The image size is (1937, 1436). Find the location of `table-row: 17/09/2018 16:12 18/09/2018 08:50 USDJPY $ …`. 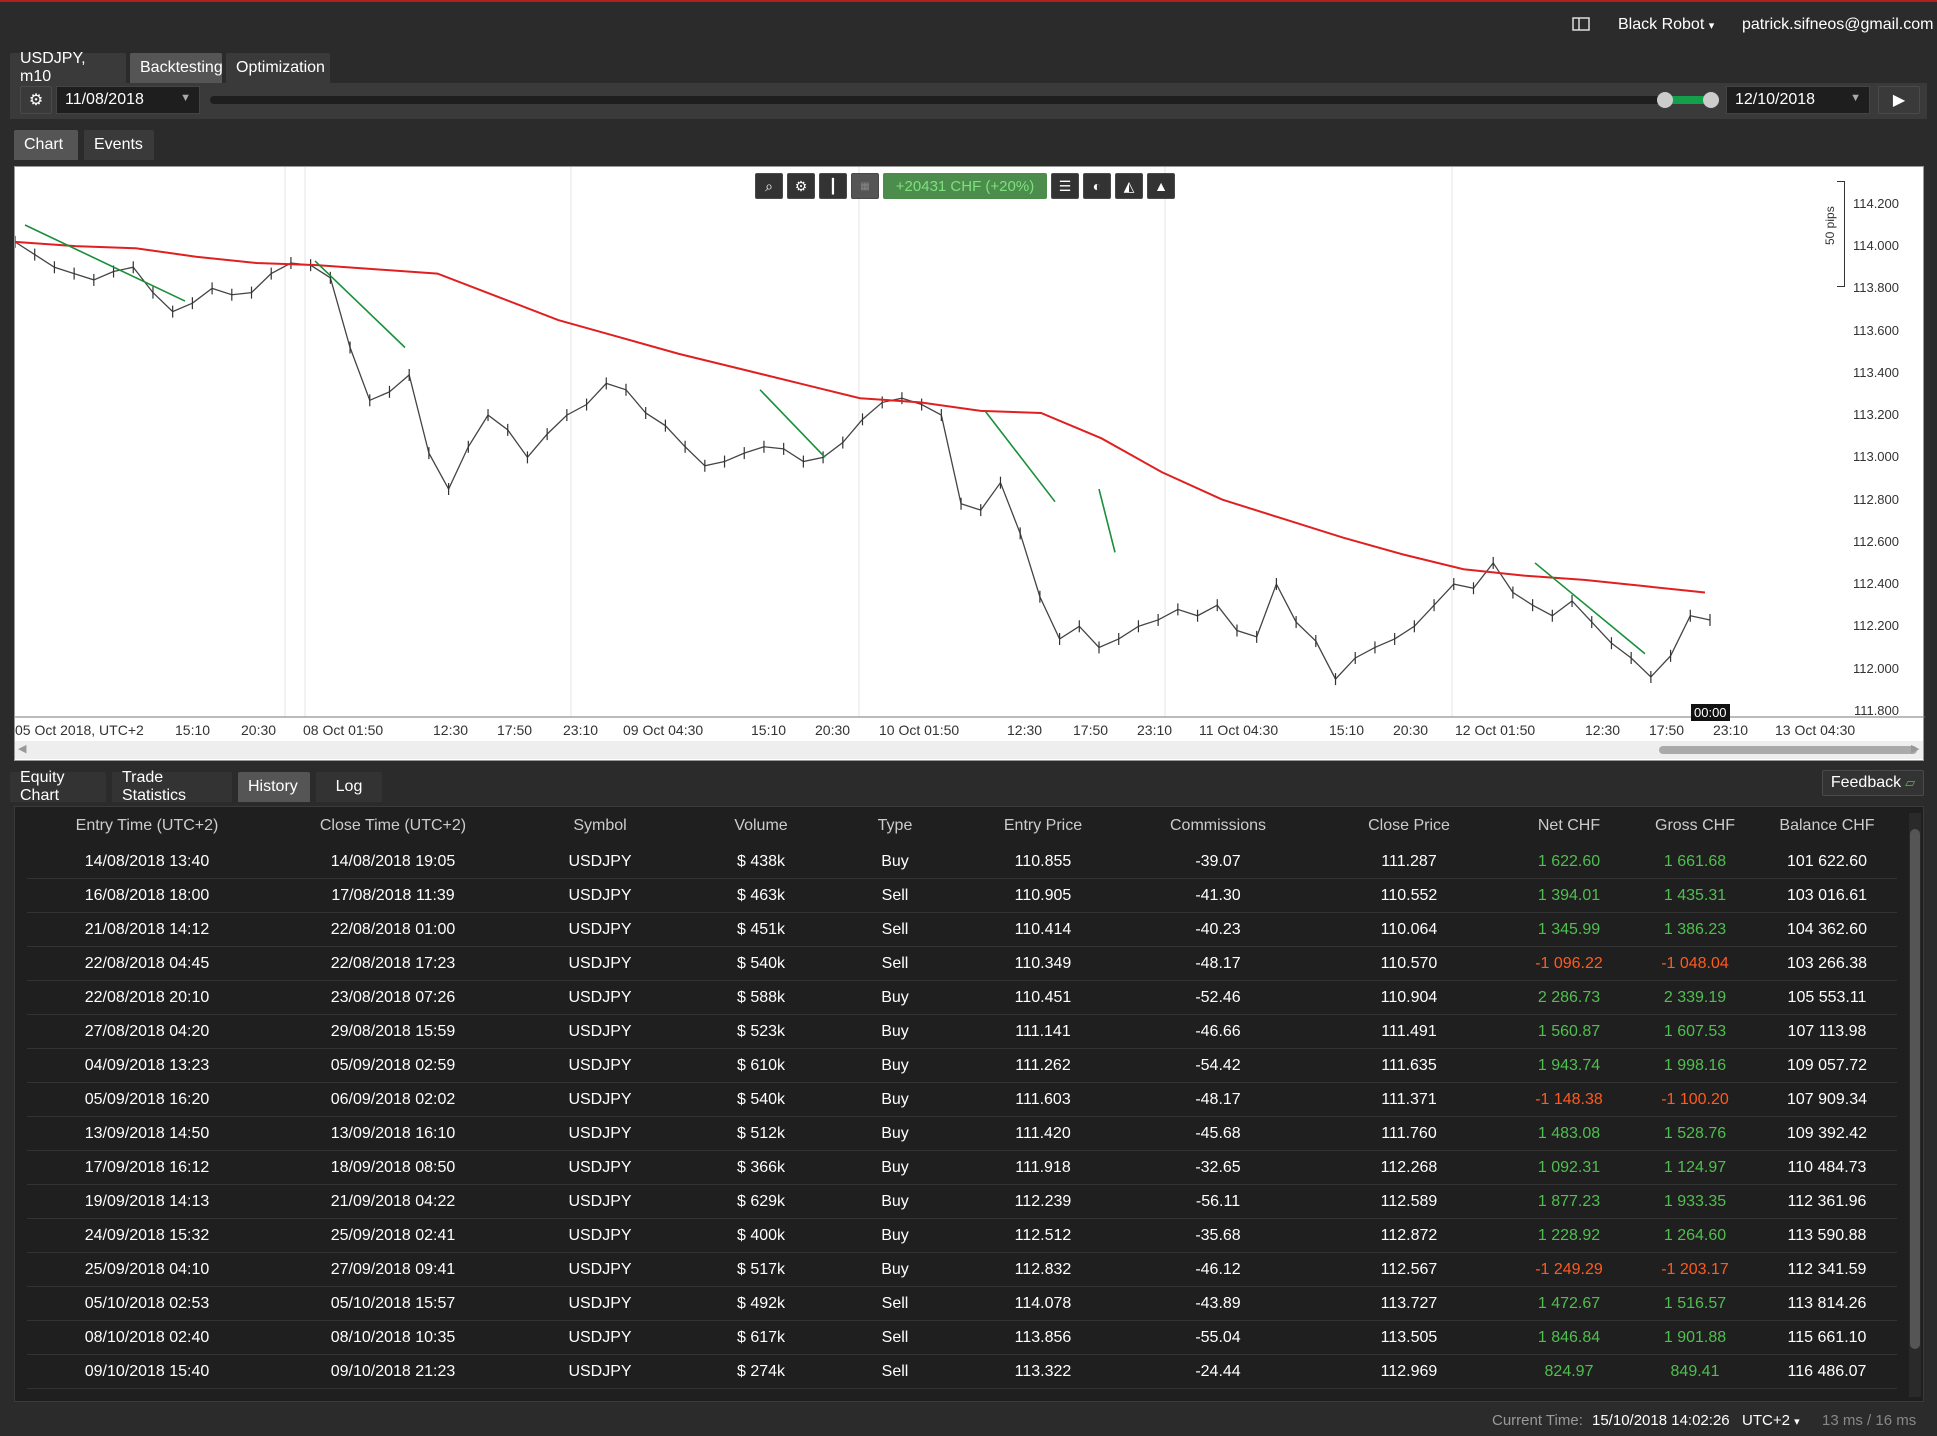

table-row: 17/09/2018 16:12 18/09/2018 08:50 USDJPY $ … is located at coordinates (962, 1168).